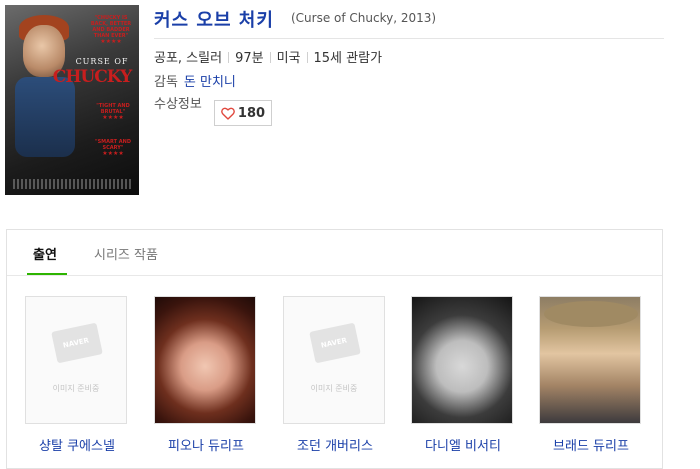 The width and height of the screenshot is (700, 469). I want to click on like-button: 180, so click(243, 113).